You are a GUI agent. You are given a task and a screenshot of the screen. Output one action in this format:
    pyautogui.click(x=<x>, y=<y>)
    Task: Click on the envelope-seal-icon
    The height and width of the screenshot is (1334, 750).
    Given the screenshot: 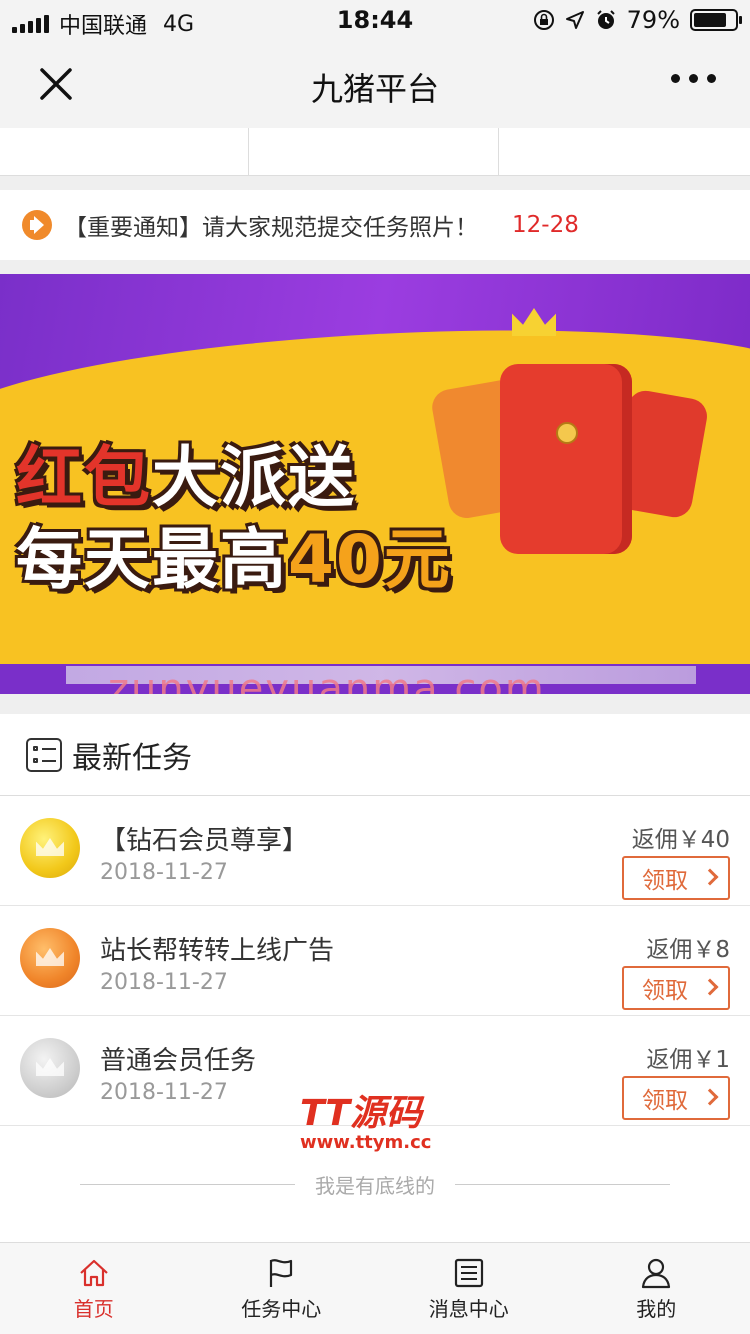 What is the action you would take?
    pyautogui.click(x=567, y=433)
    